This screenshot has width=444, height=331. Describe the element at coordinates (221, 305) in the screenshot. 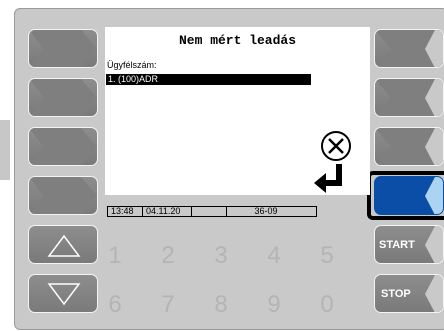

I see `key-8: 8` at that location.